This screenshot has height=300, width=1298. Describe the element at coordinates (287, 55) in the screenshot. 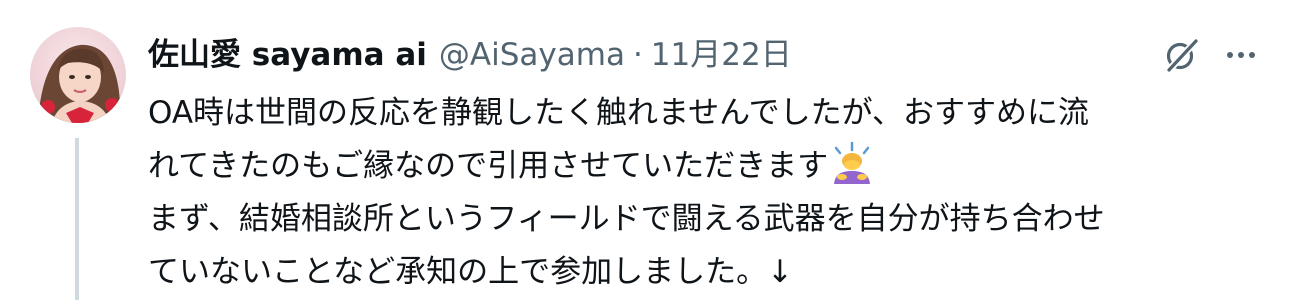

I see `display-name: 佐山愛 sayama ai` at that location.